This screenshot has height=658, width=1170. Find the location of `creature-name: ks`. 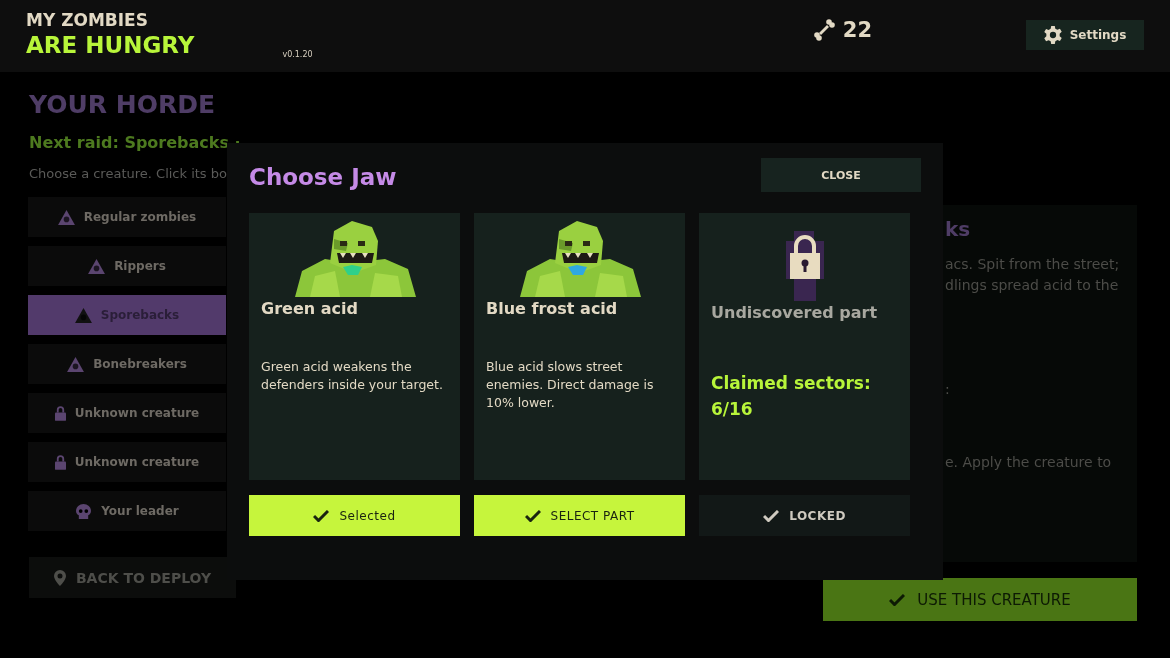

creature-name: ks is located at coordinates (958, 229).